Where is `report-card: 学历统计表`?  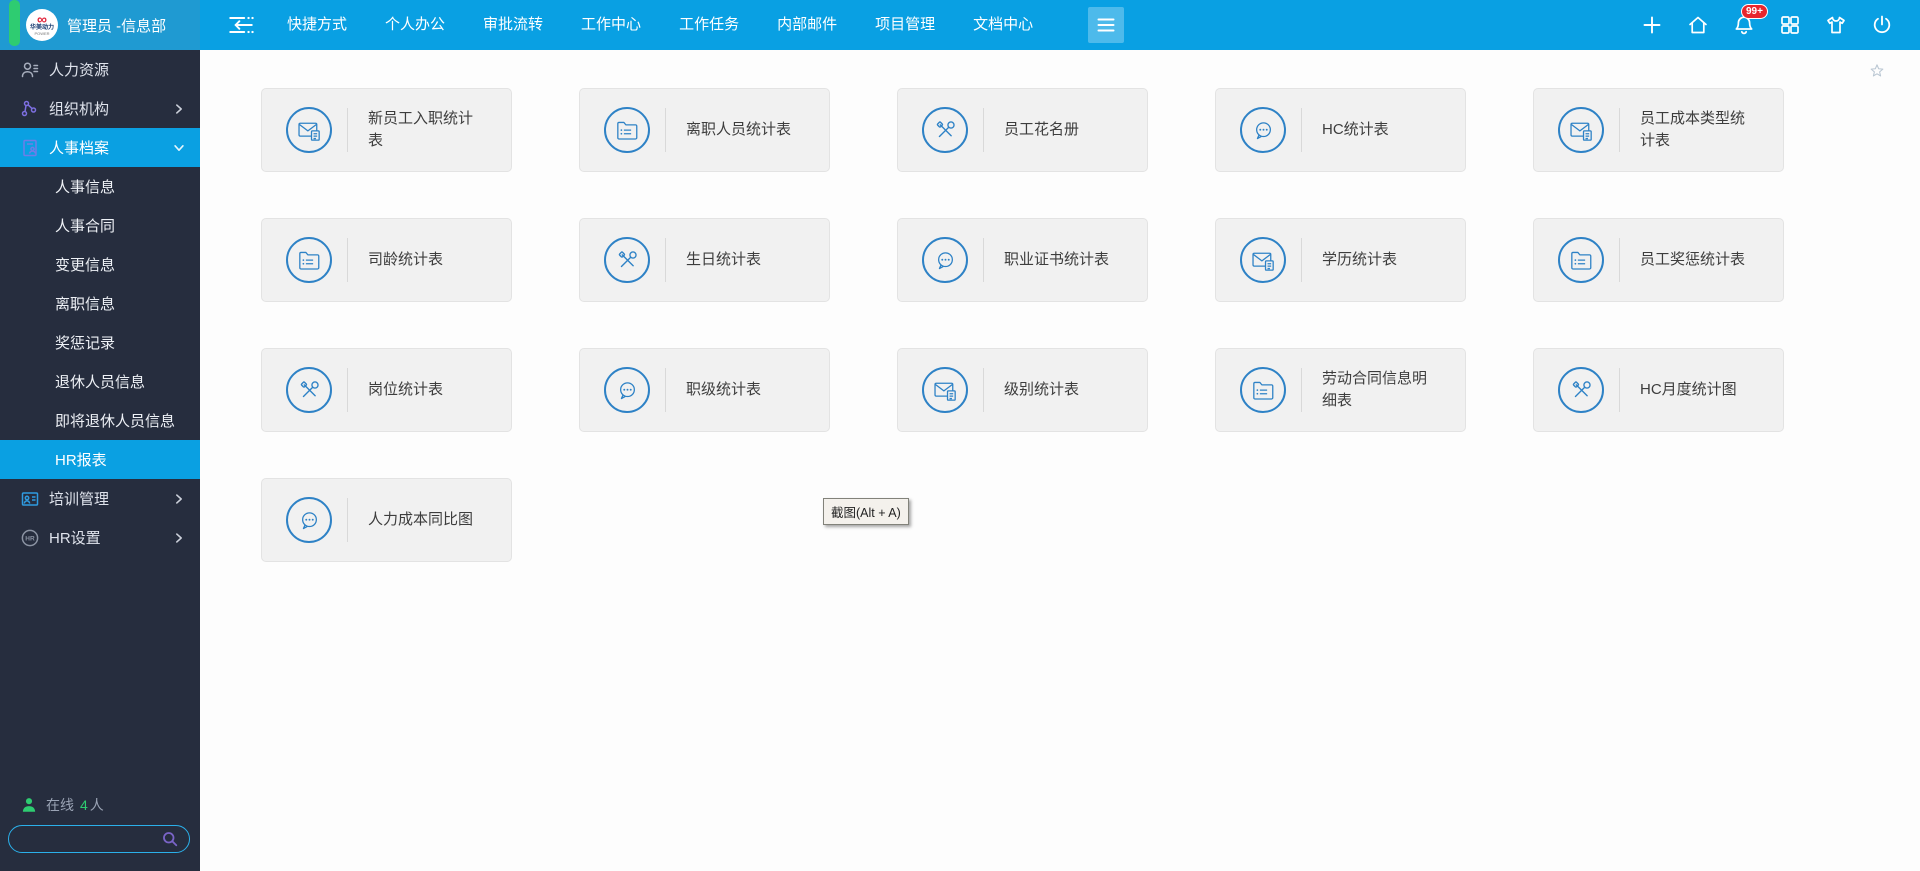 report-card: 学历统计表 is located at coordinates (1340, 260).